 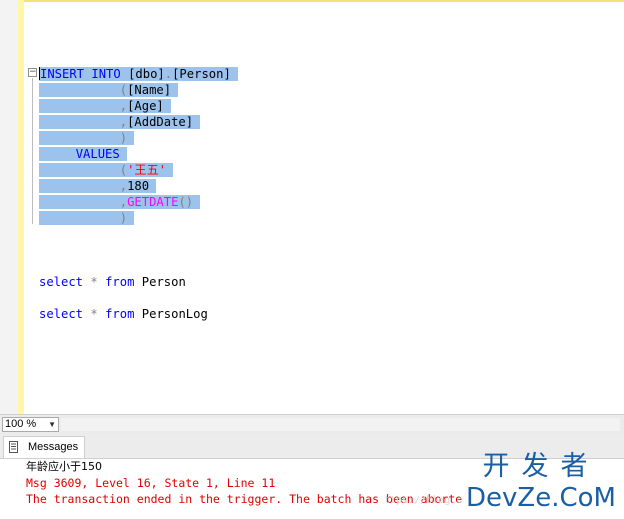 What do you see at coordinates (151, 483) in the screenshot?
I see `error-message-line: Msg 3609, Level 16, State 1, Line 11` at bounding box center [151, 483].